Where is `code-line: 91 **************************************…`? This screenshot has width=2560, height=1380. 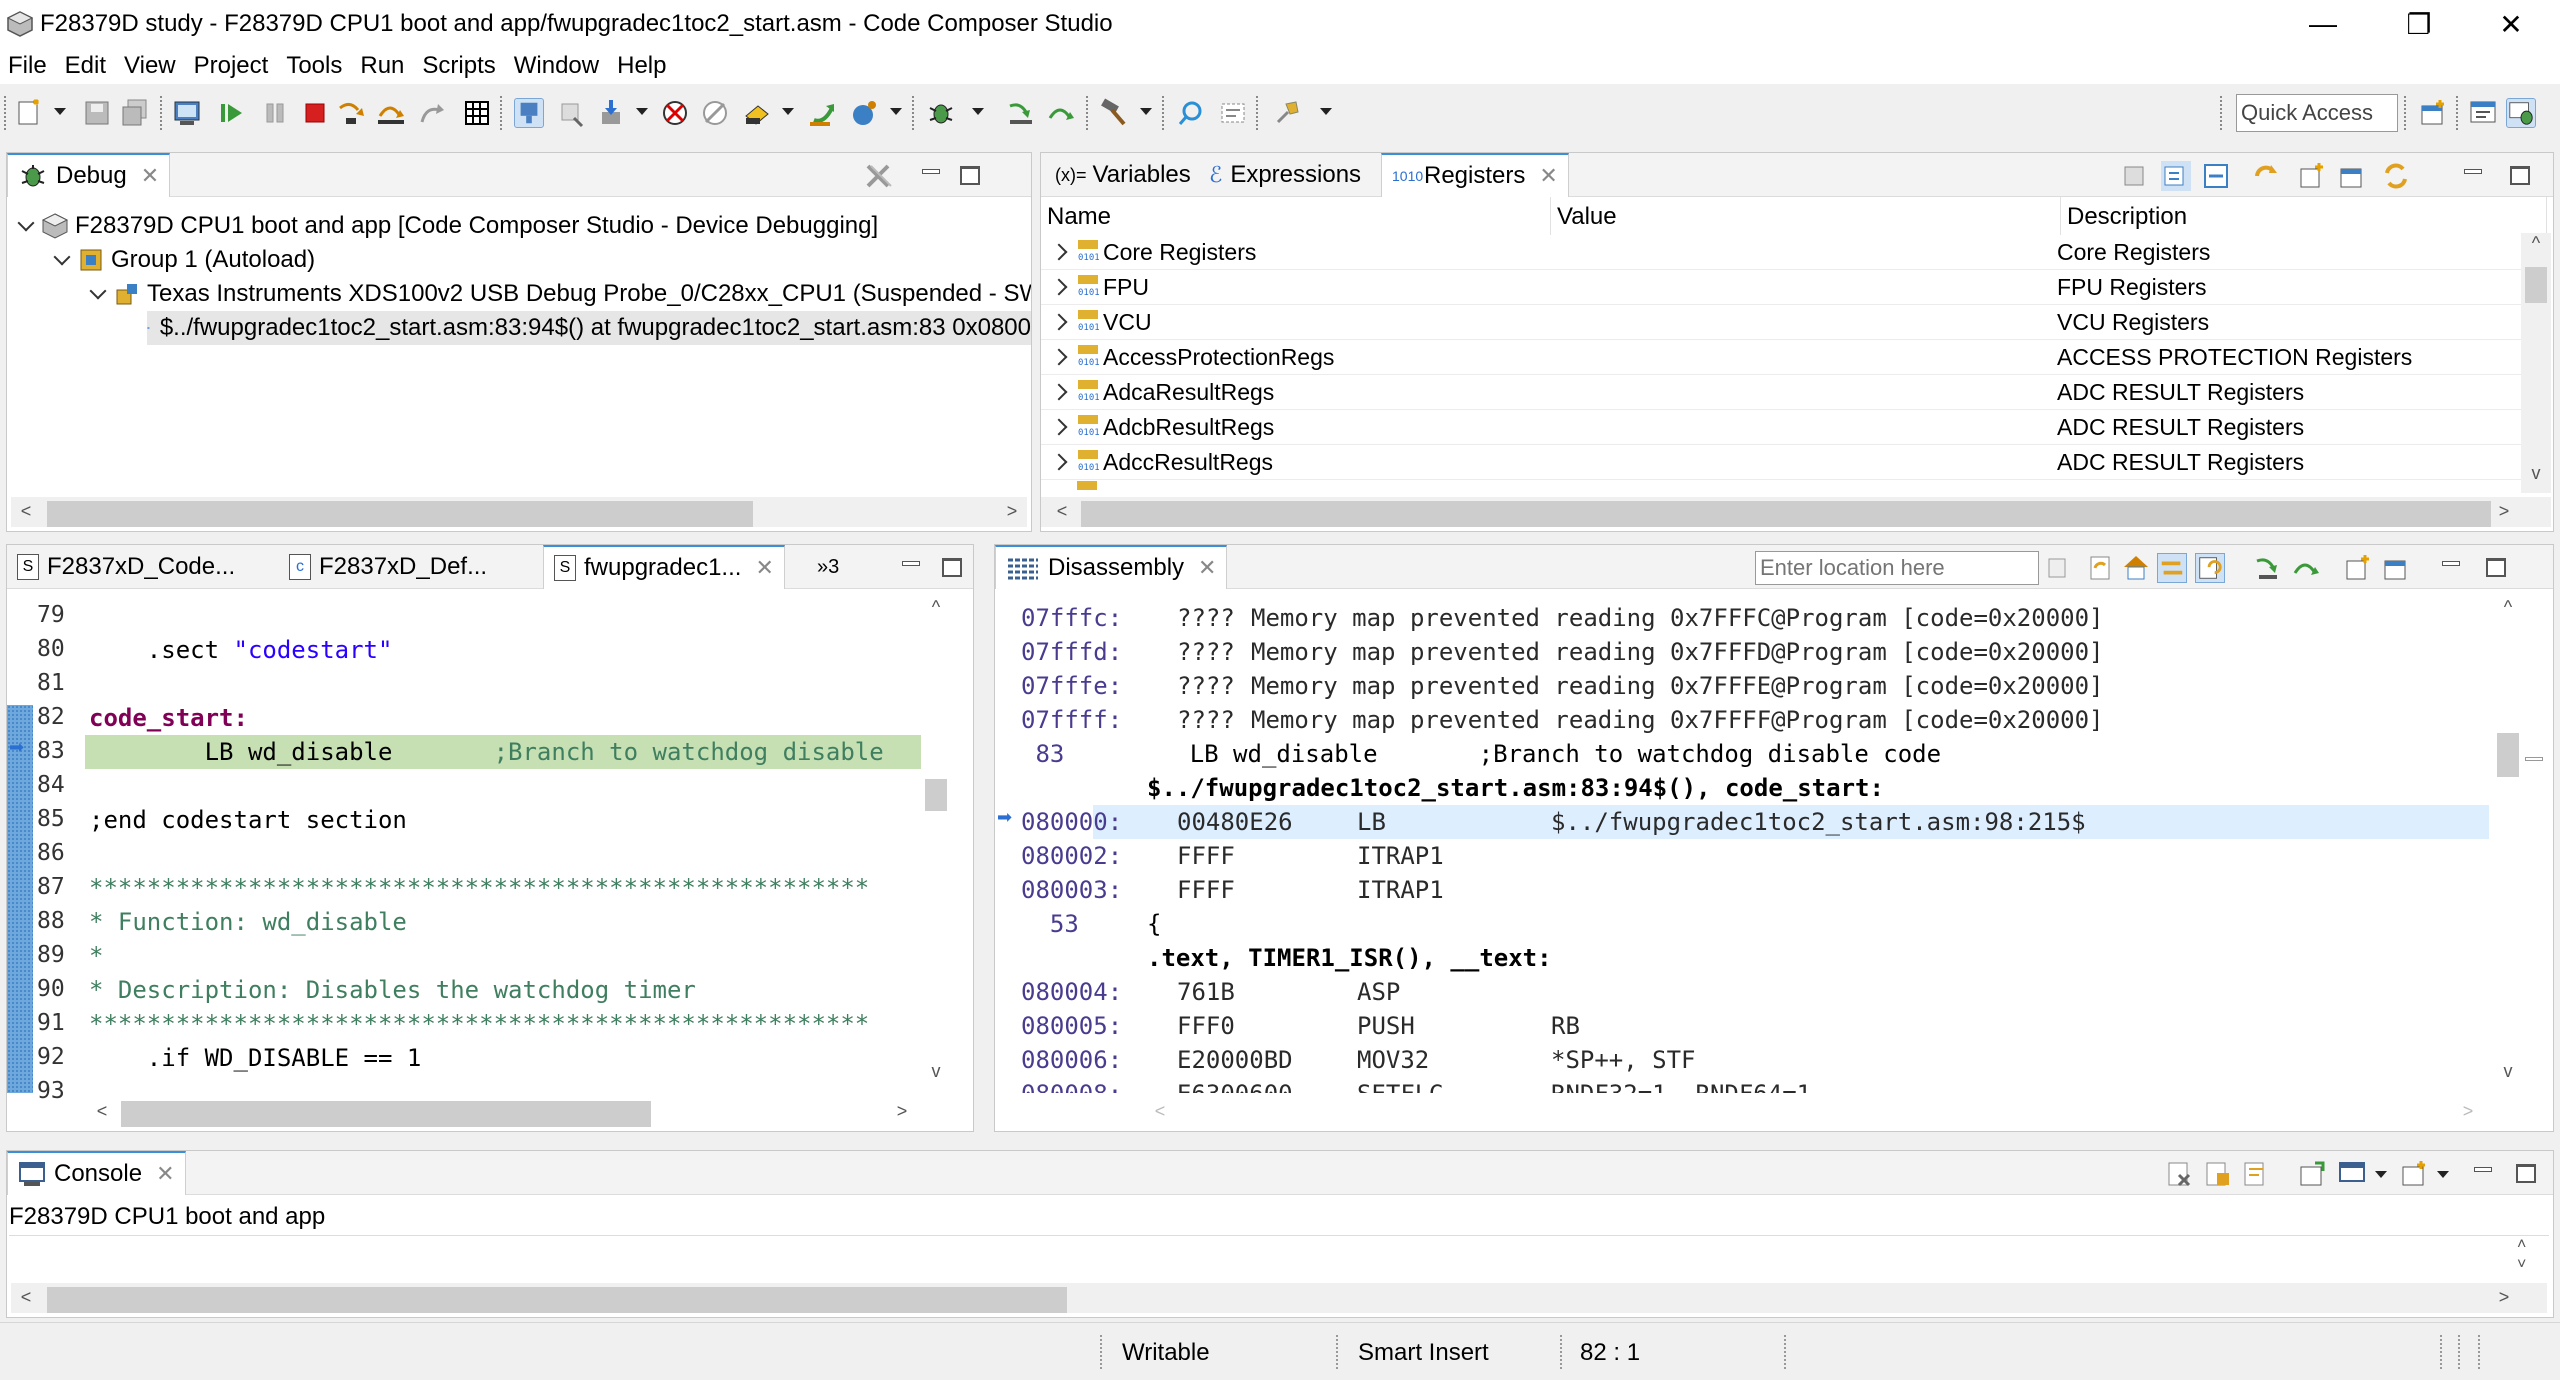 code-line: 91 **************************************… is located at coordinates (487, 1024).